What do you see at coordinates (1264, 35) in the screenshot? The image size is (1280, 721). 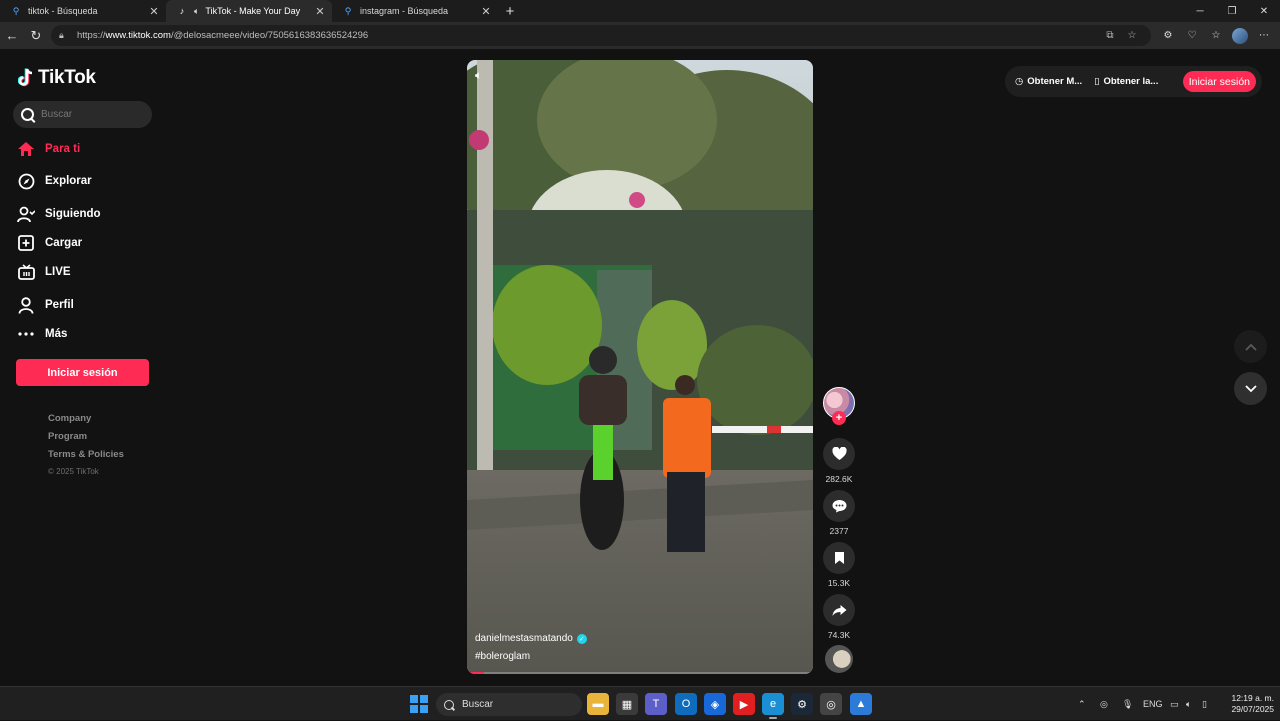 I see `more-options-icon: ⋯` at bounding box center [1264, 35].